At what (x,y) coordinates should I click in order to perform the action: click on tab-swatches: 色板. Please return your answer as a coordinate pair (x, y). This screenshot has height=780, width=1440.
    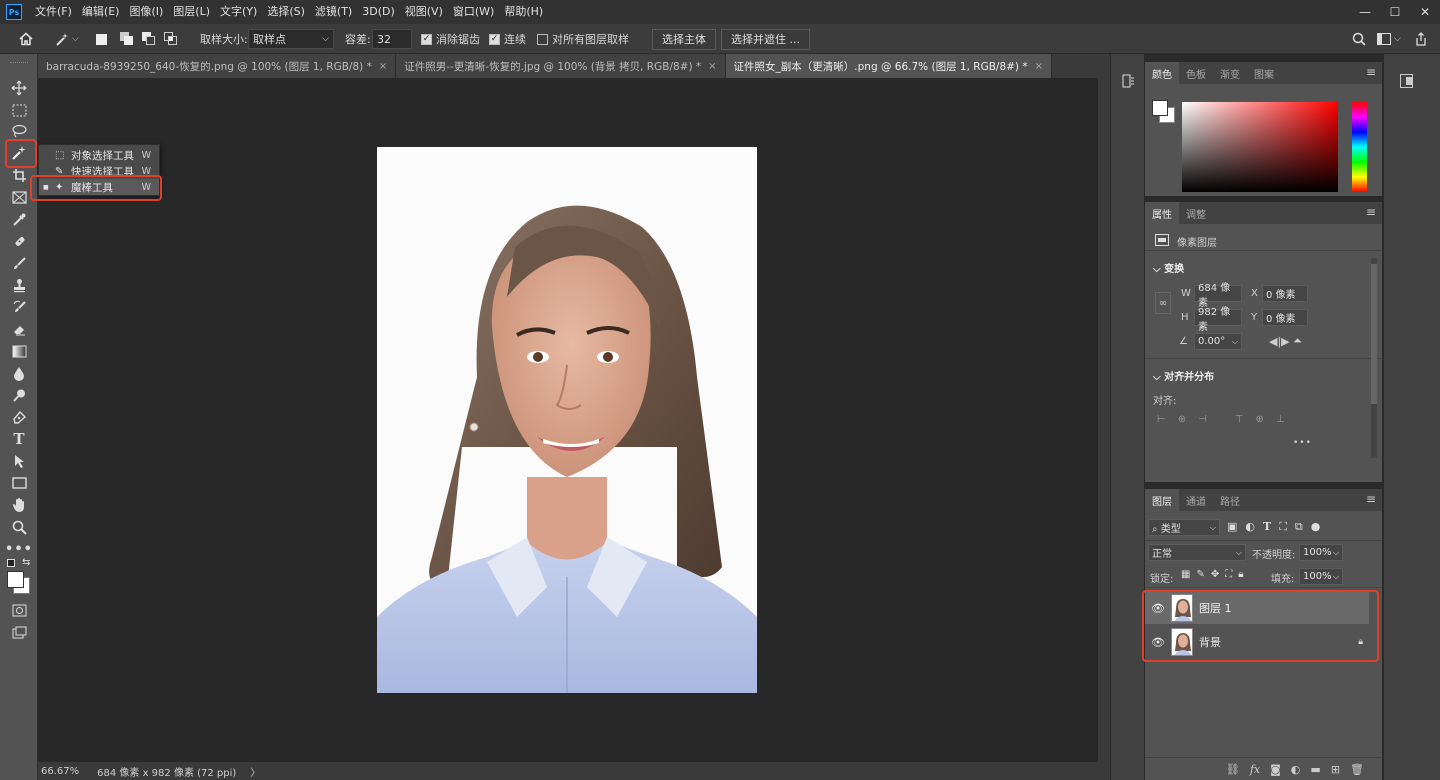
    Looking at the image, I should click on (1196, 73).